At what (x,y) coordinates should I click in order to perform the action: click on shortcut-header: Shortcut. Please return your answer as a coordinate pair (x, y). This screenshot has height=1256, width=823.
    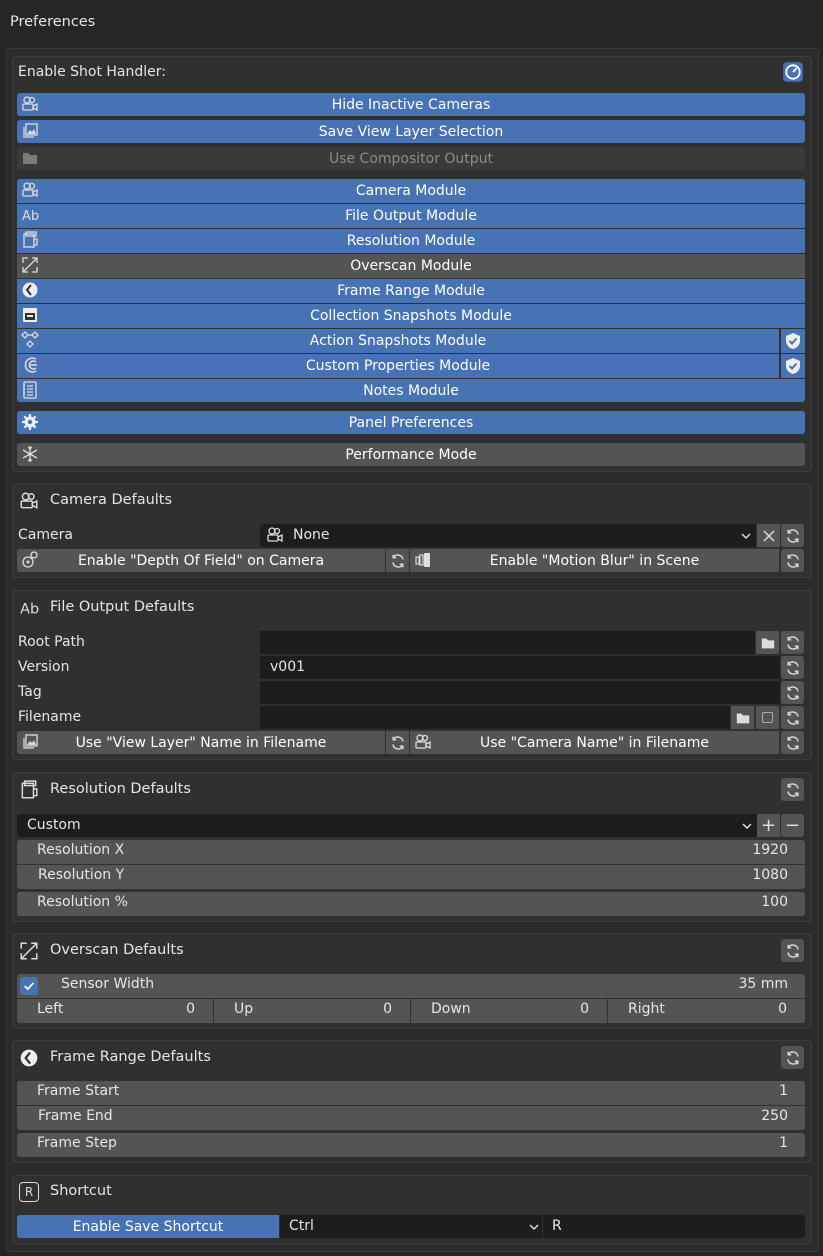
    Looking at the image, I should click on (81, 1191).